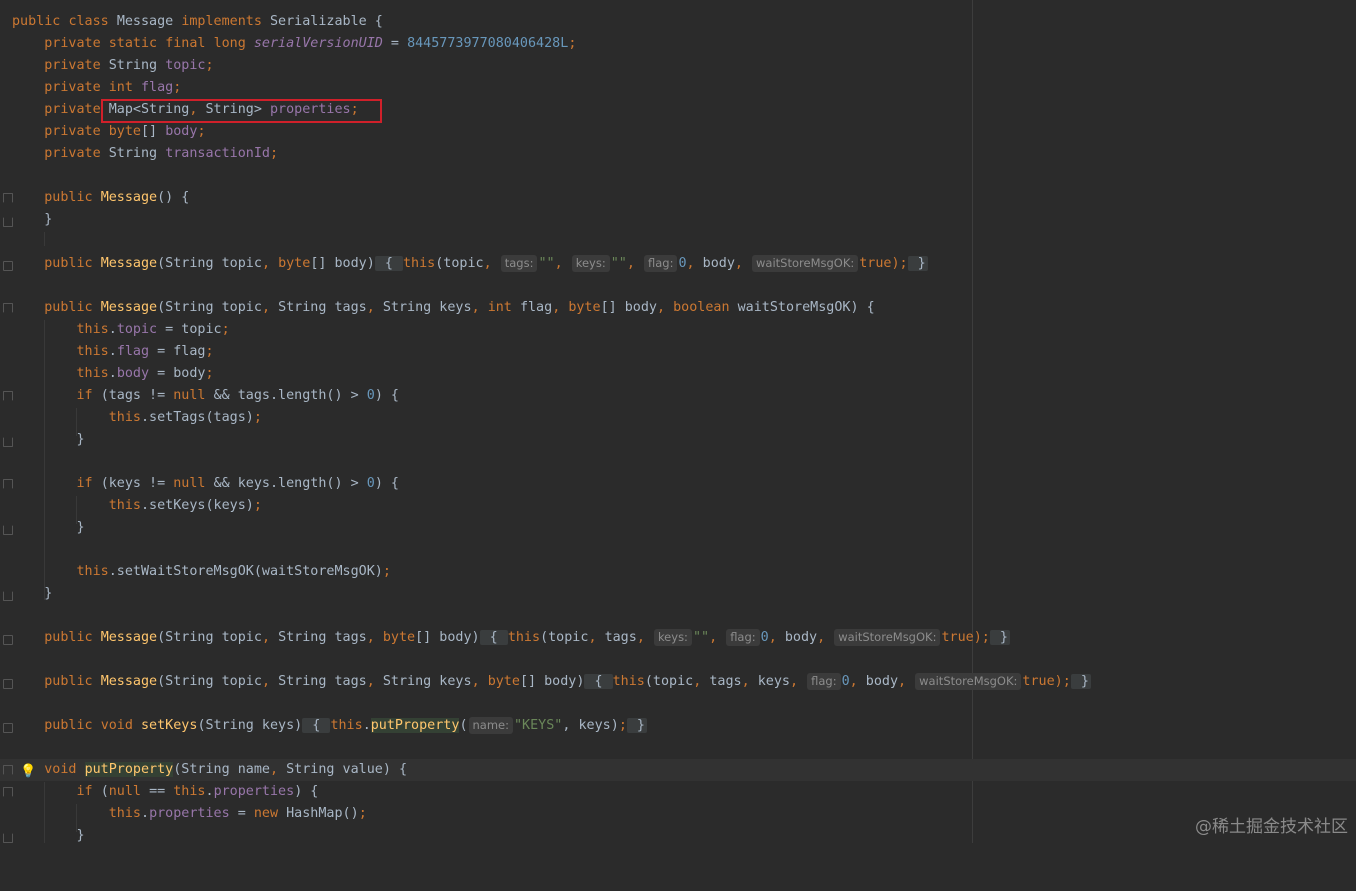  Describe the element at coordinates (678, 352) in the screenshot. I see `code-line-assign-flag: this.flag = flag;` at that location.